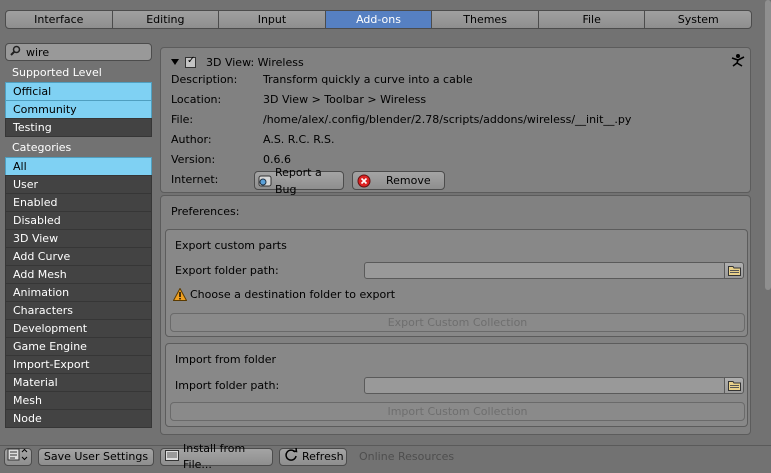 This screenshot has width=771, height=473. What do you see at coordinates (78, 400) in the screenshot?
I see `filter-category-mesh: Mesh` at bounding box center [78, 400].